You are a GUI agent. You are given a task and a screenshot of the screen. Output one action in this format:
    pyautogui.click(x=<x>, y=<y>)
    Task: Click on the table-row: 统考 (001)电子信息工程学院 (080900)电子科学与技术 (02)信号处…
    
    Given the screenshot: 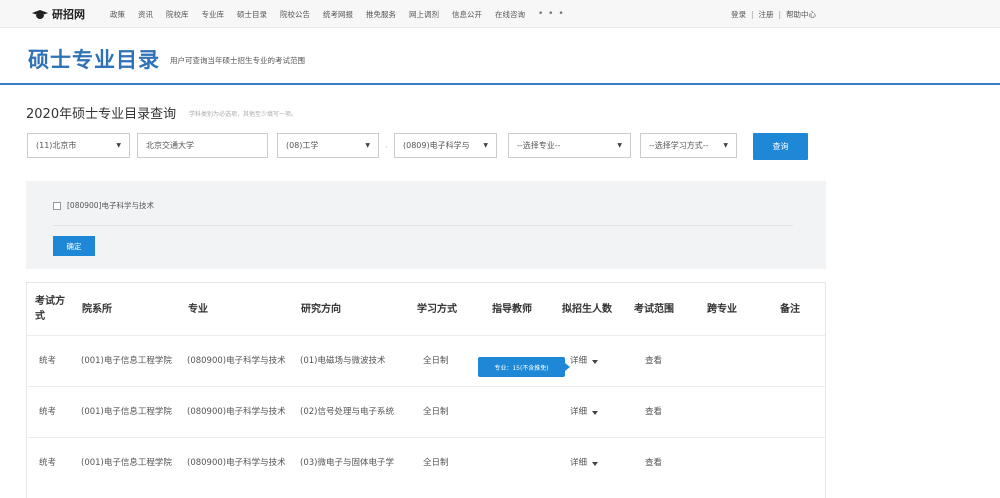 What is the action you would take?
    pyautogui.click(x=426, y=411)
    